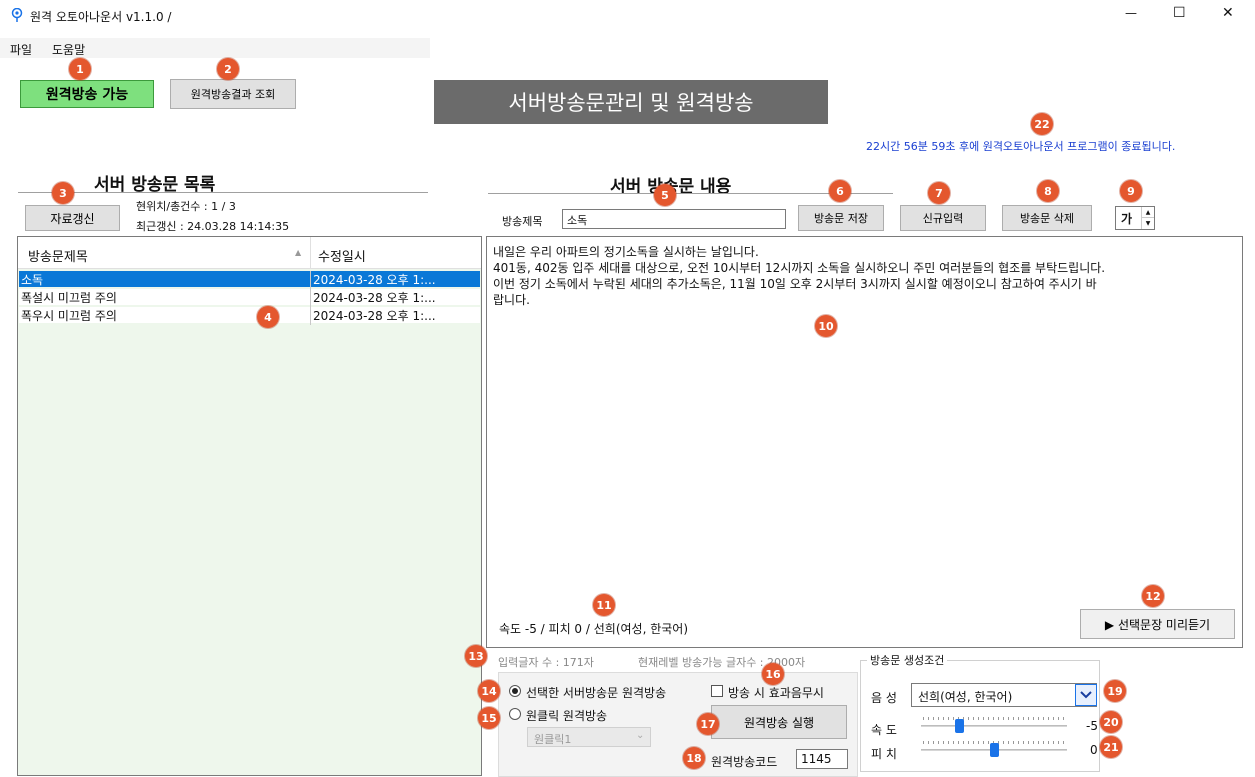 This screenshot has height=777, width=1255. I want to click on mute-effect-label: 방송 시 효과음무시, so click(776, 692).